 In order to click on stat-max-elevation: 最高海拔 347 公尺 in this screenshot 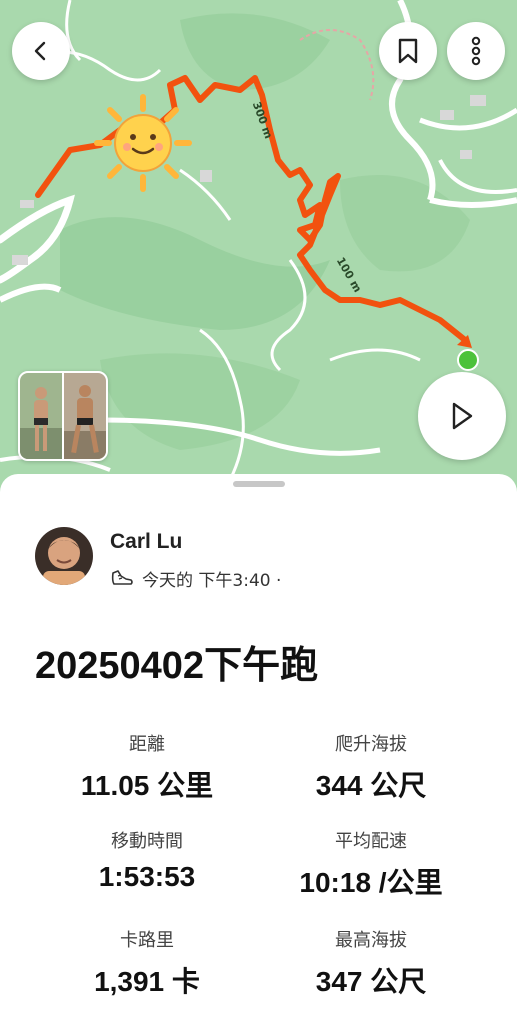, I will do `click(371, 963)`.